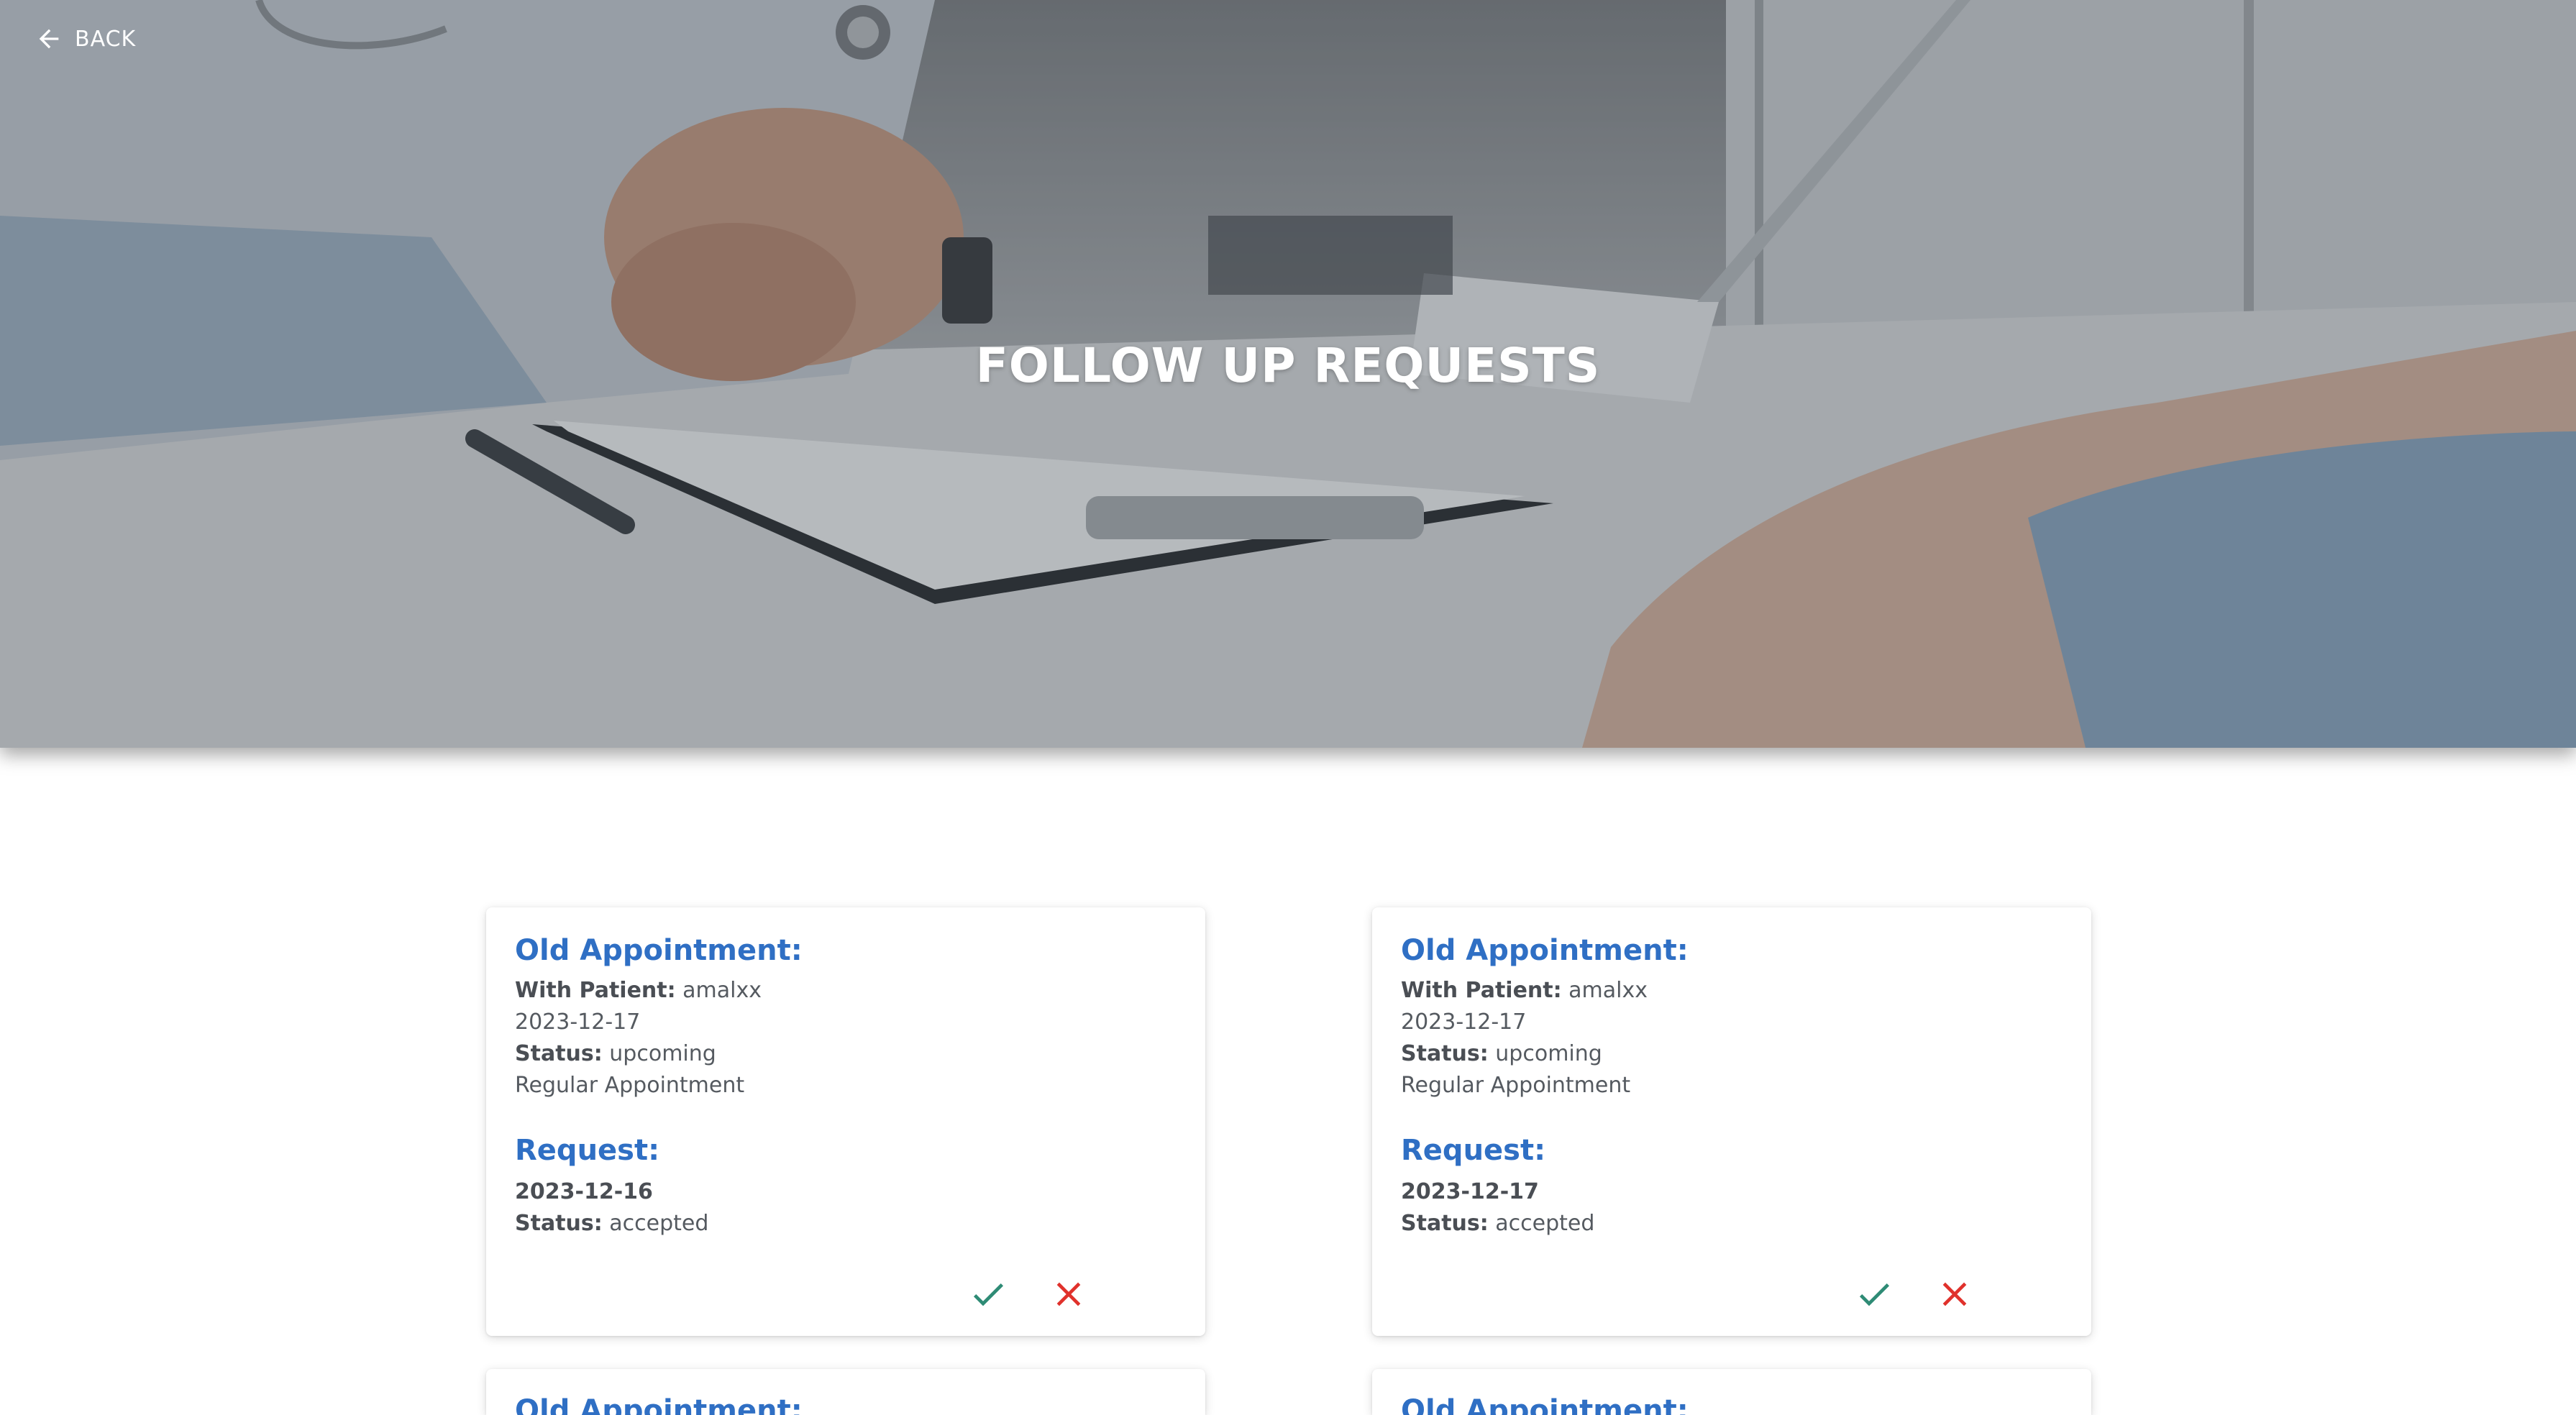 This screenshot has height=1415, width=2576. I want to click on back-button-label: BACK, so click(106, 39).